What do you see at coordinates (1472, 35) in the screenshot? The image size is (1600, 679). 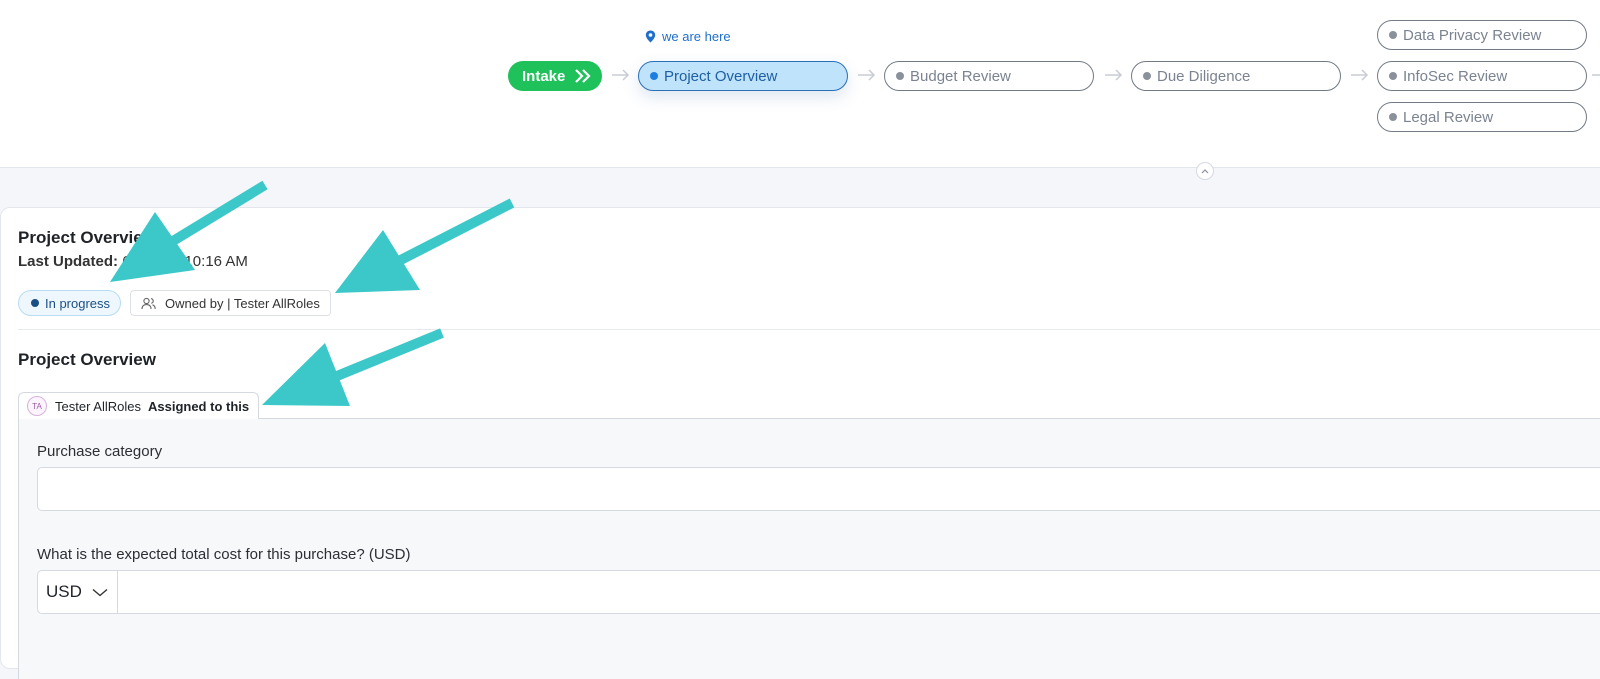 I see `step-label: Data Privacy Review` at bounding box center [1472, 35].